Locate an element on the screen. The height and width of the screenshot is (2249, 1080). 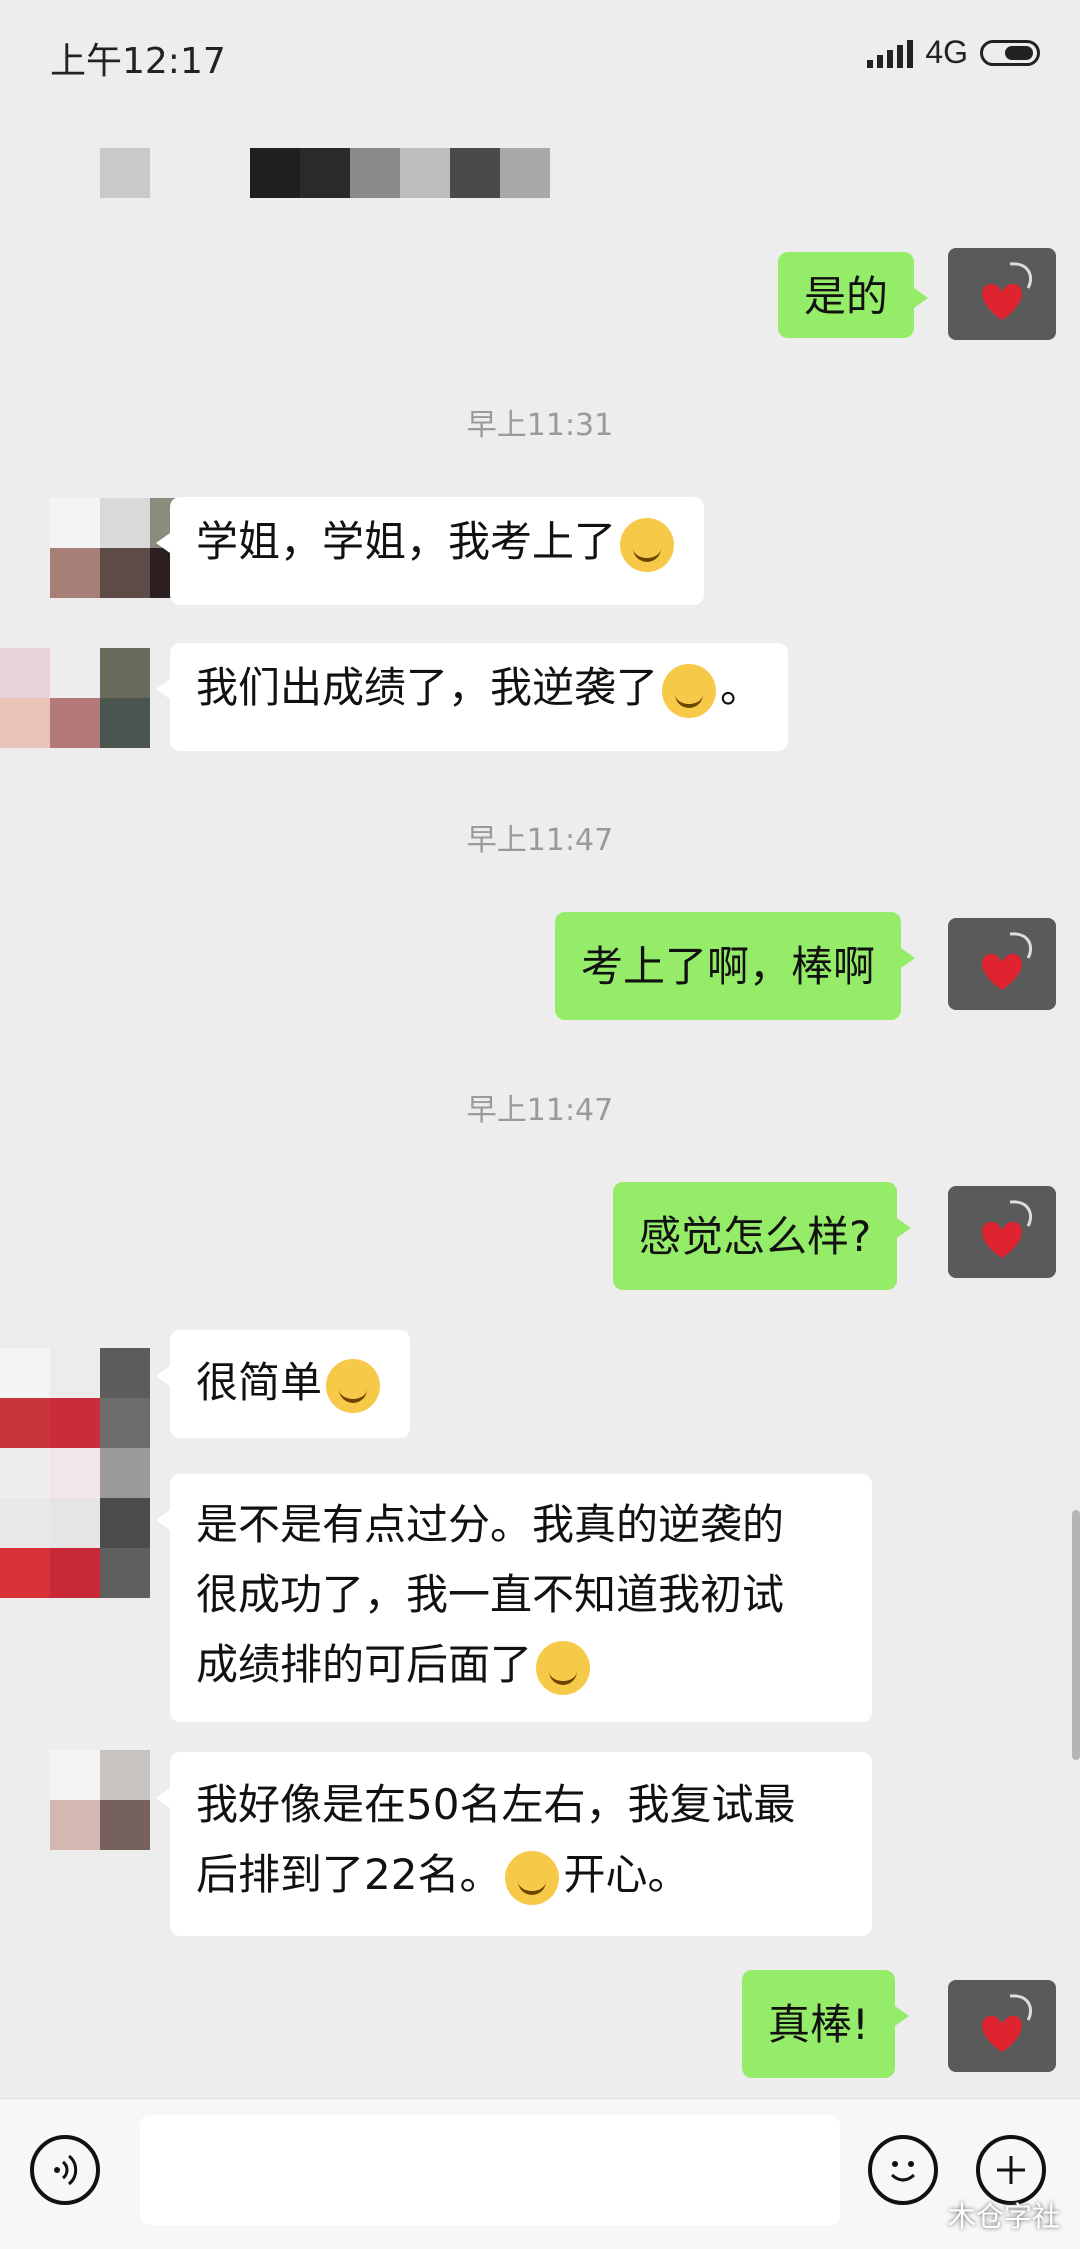
crying-face-emoji is located at coordinates (689, 690).